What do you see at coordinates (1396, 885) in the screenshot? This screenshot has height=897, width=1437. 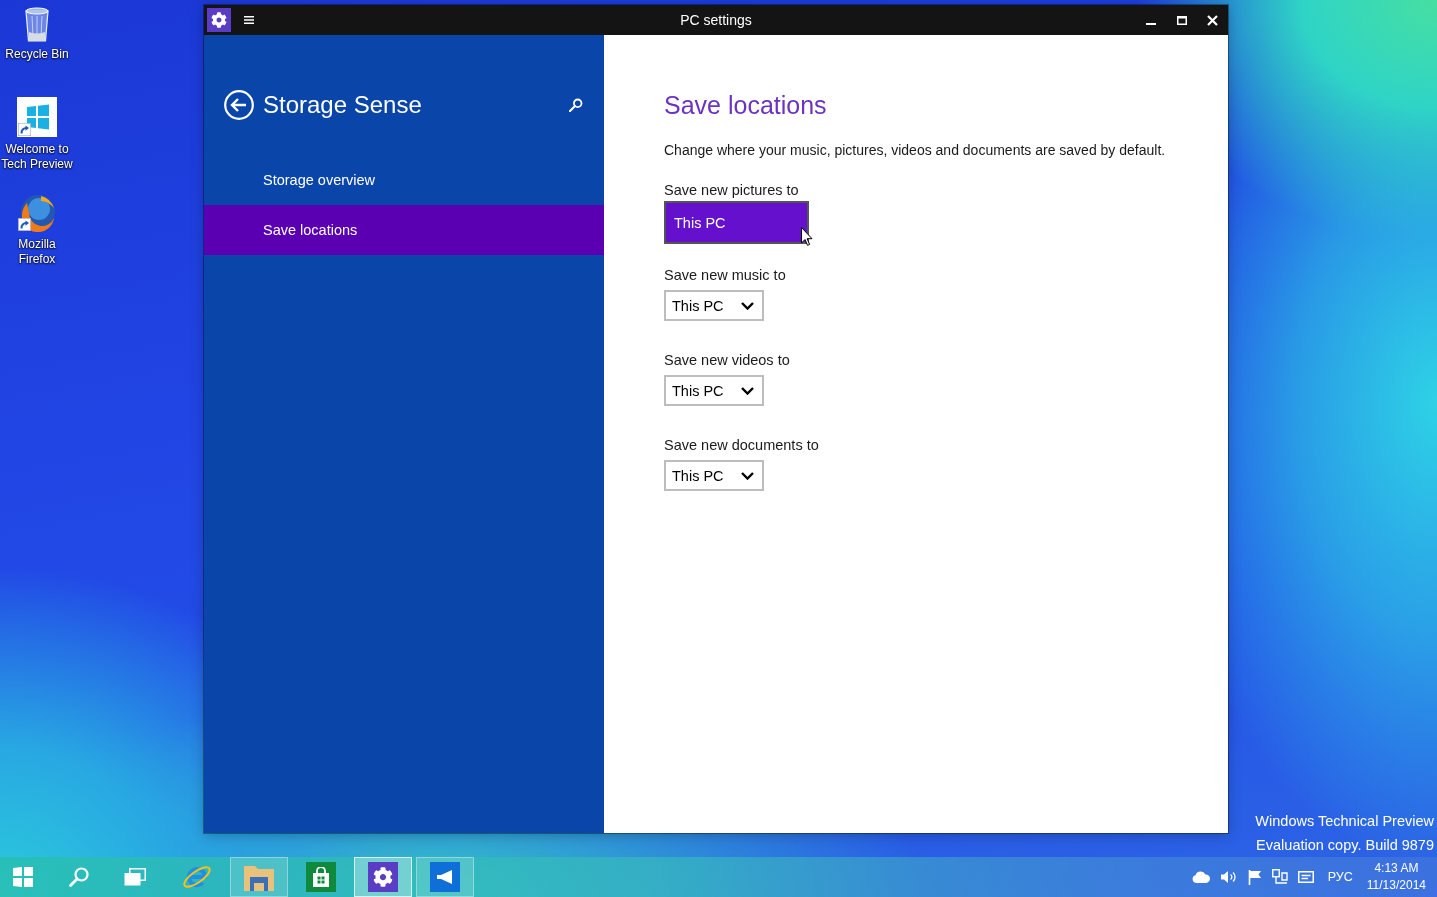 I see `clock-date: 11/13/2014` at bounding box center [1396, 885].